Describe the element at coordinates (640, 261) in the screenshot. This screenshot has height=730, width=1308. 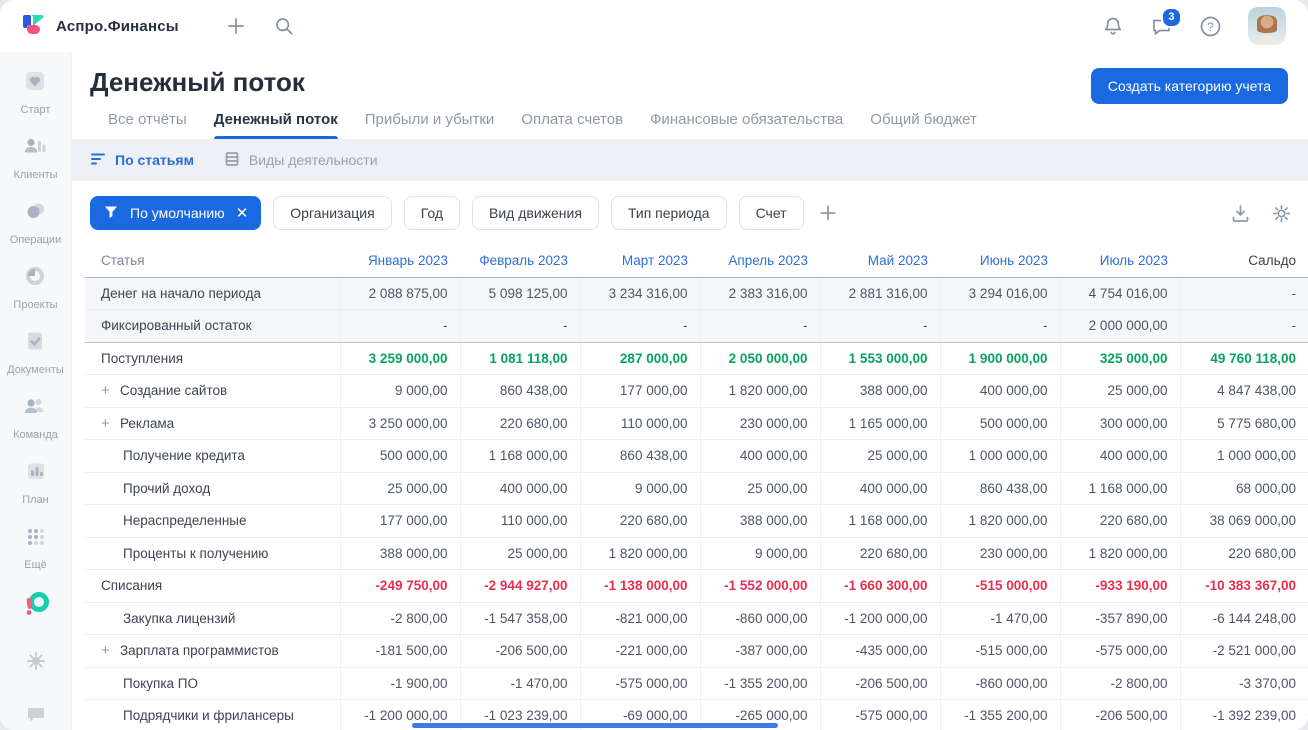
I see `column-header-month: Март 2023` at that location.